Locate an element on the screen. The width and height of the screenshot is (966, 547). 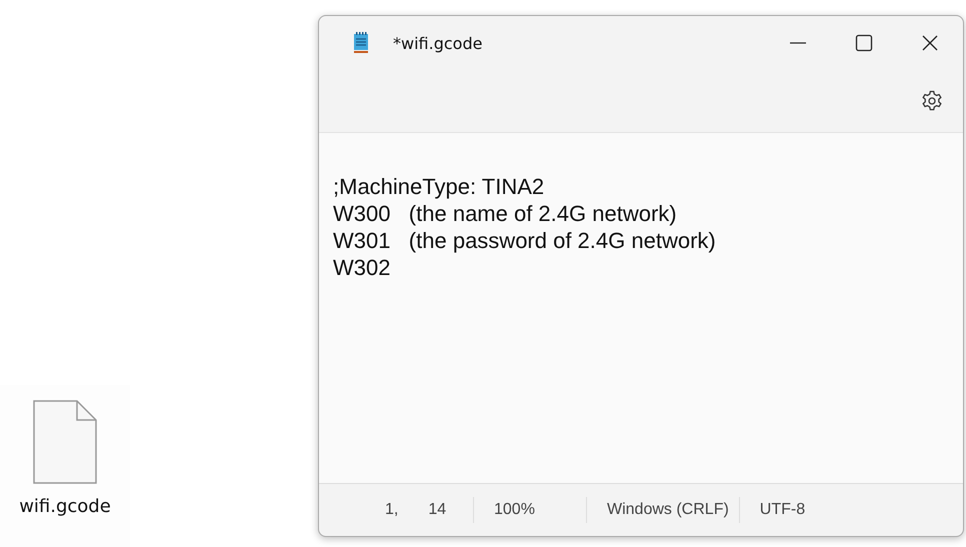
text-line: ;MachineType: TINA2 is located at coordinates (439, 186).